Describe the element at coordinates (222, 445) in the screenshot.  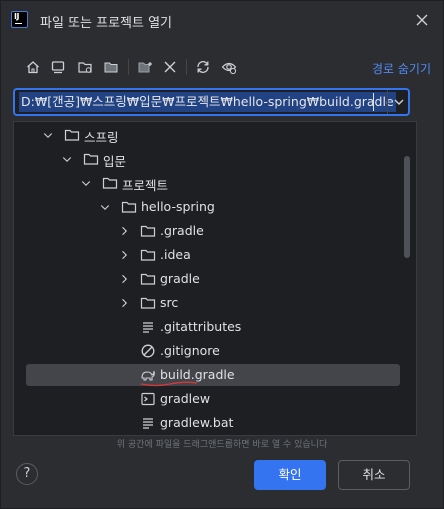
I see `drop-hint: 위 공간에 파일을 드래그앤드롭하면 바로 열 수 있습니다` at that location.